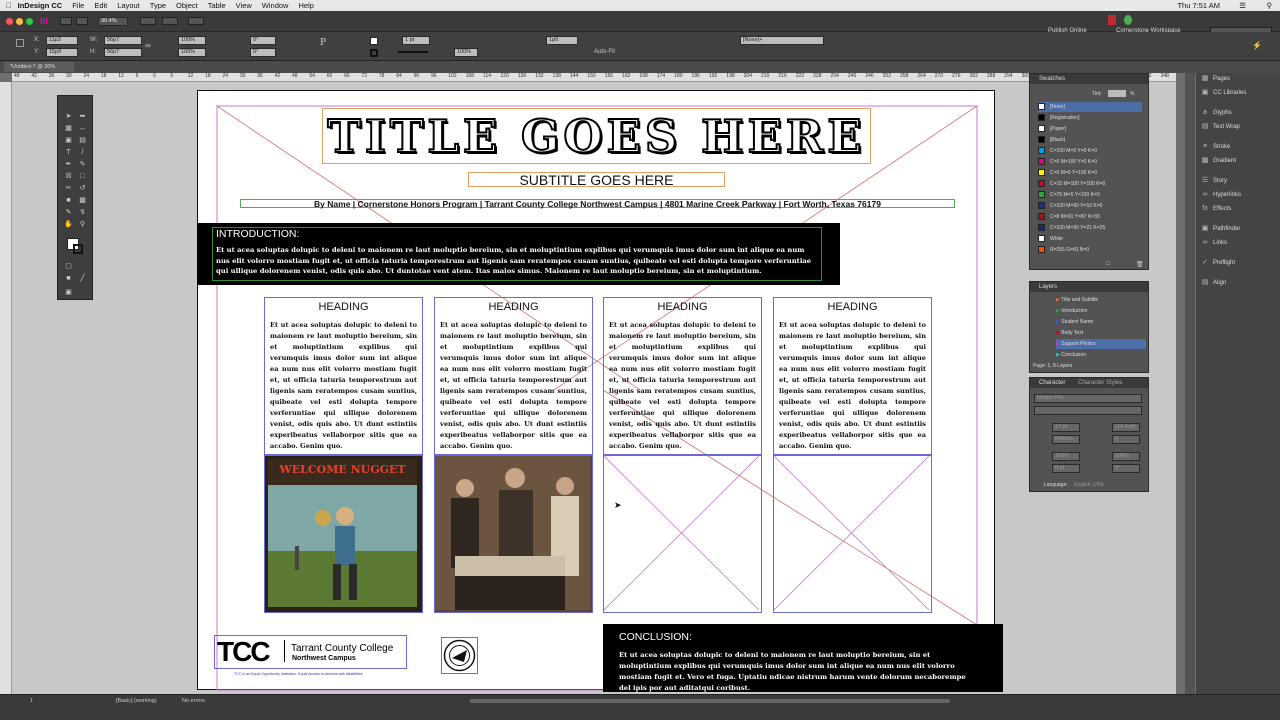  Describe the element at coordinates (9, 21) in the screenshot. I see `close-window-icon` at that location.